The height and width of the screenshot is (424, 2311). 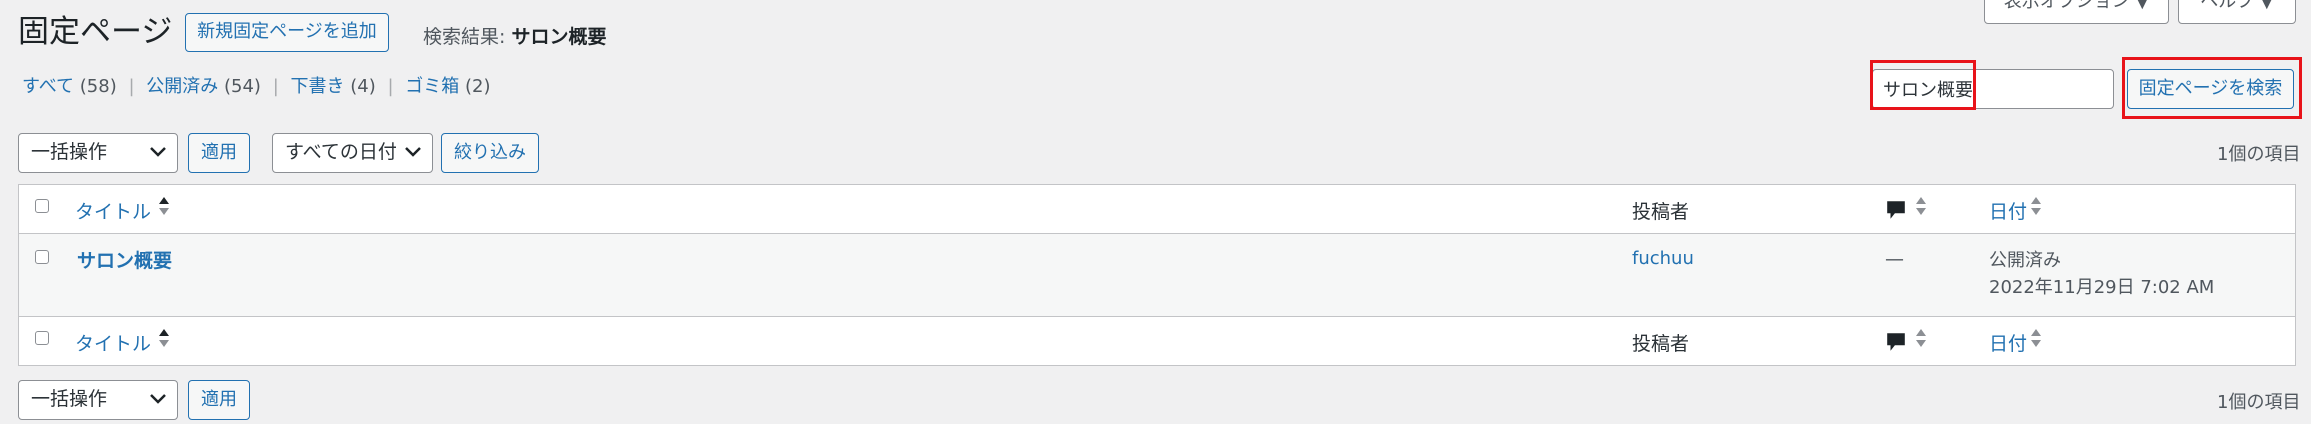 I want to click on search-input-highlight, so click(x=1923, y=85).